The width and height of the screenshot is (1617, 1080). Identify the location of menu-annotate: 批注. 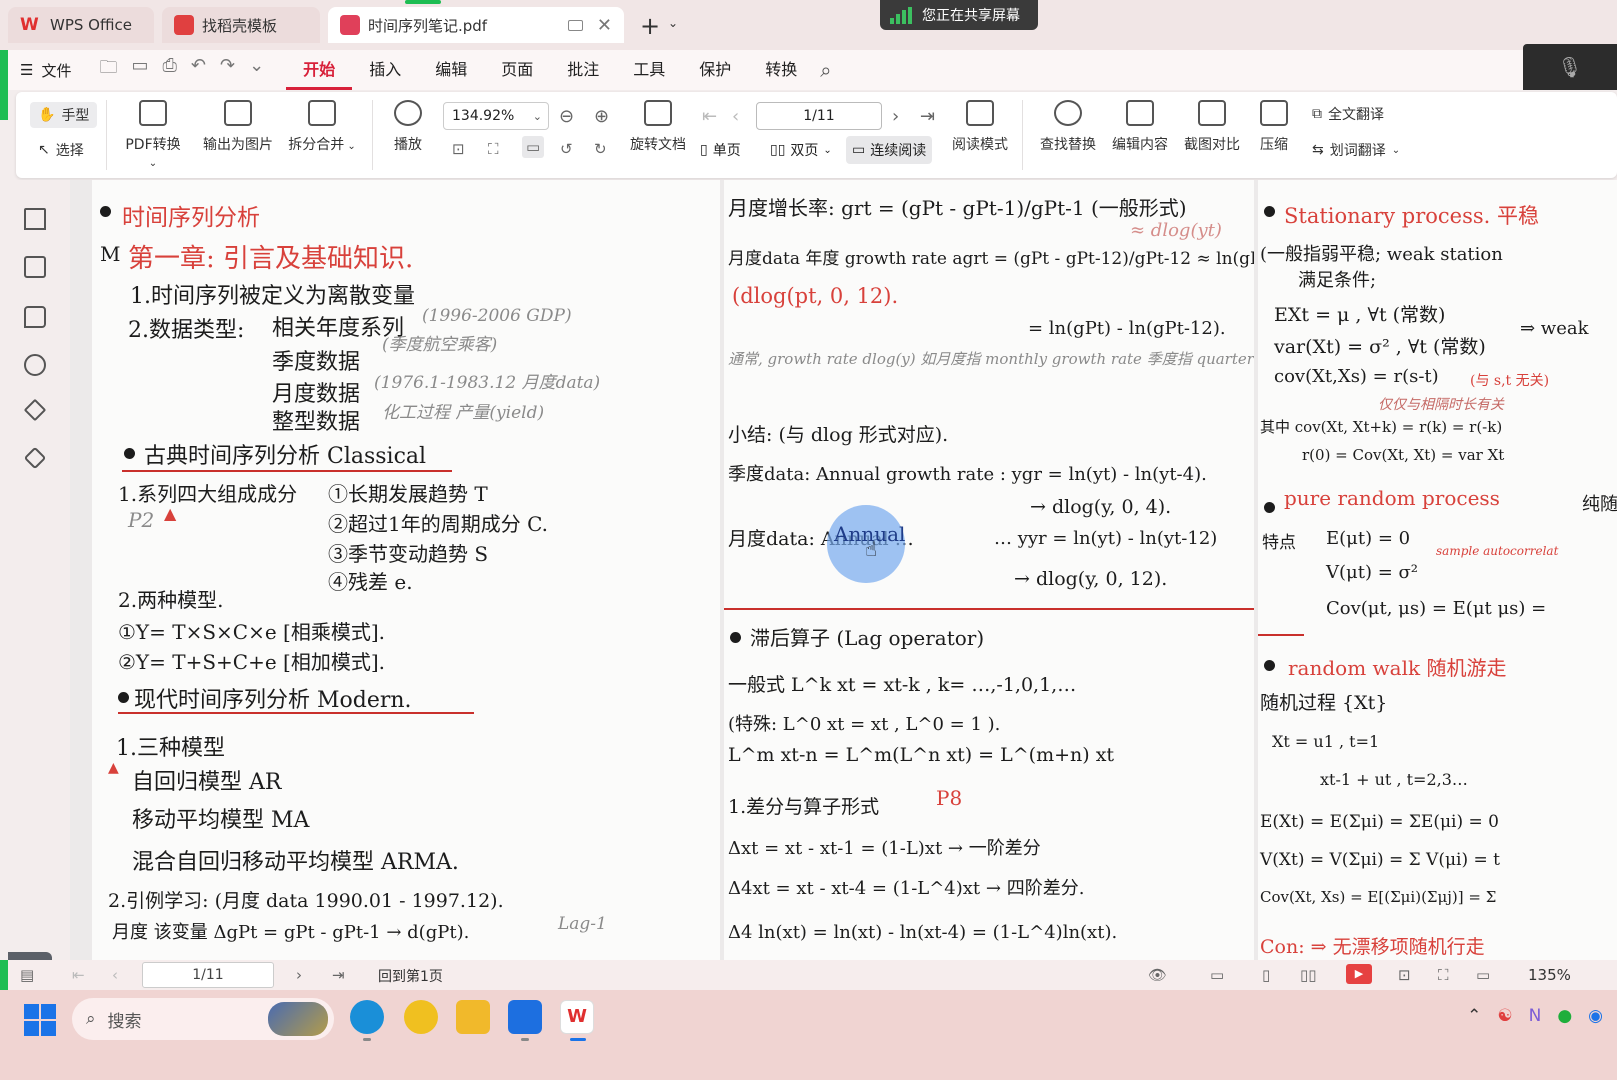
(583, 70).